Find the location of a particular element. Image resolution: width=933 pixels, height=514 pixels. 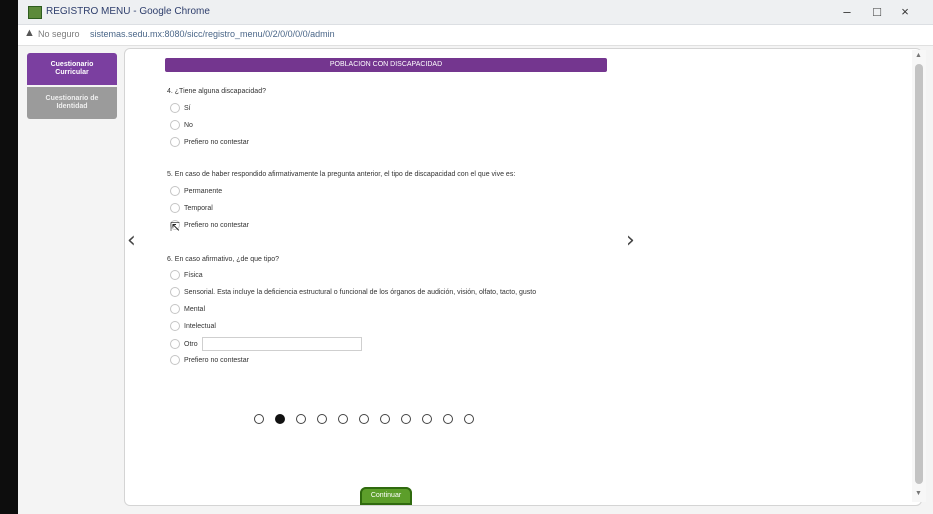

warning-icon: ▲ is located at coordinates (29, 33).